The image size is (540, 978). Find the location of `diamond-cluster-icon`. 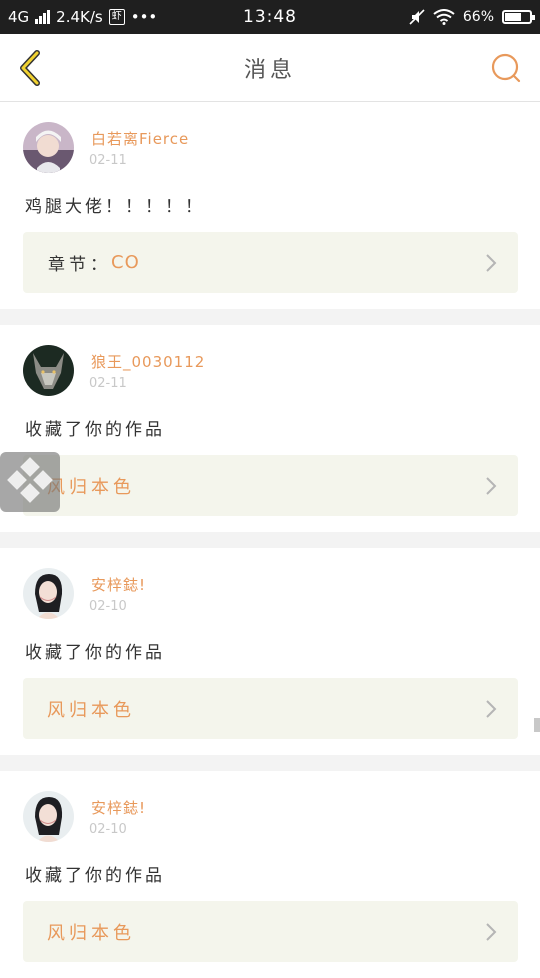

diamond-cluster-icon is located at coordinates (30, 480).